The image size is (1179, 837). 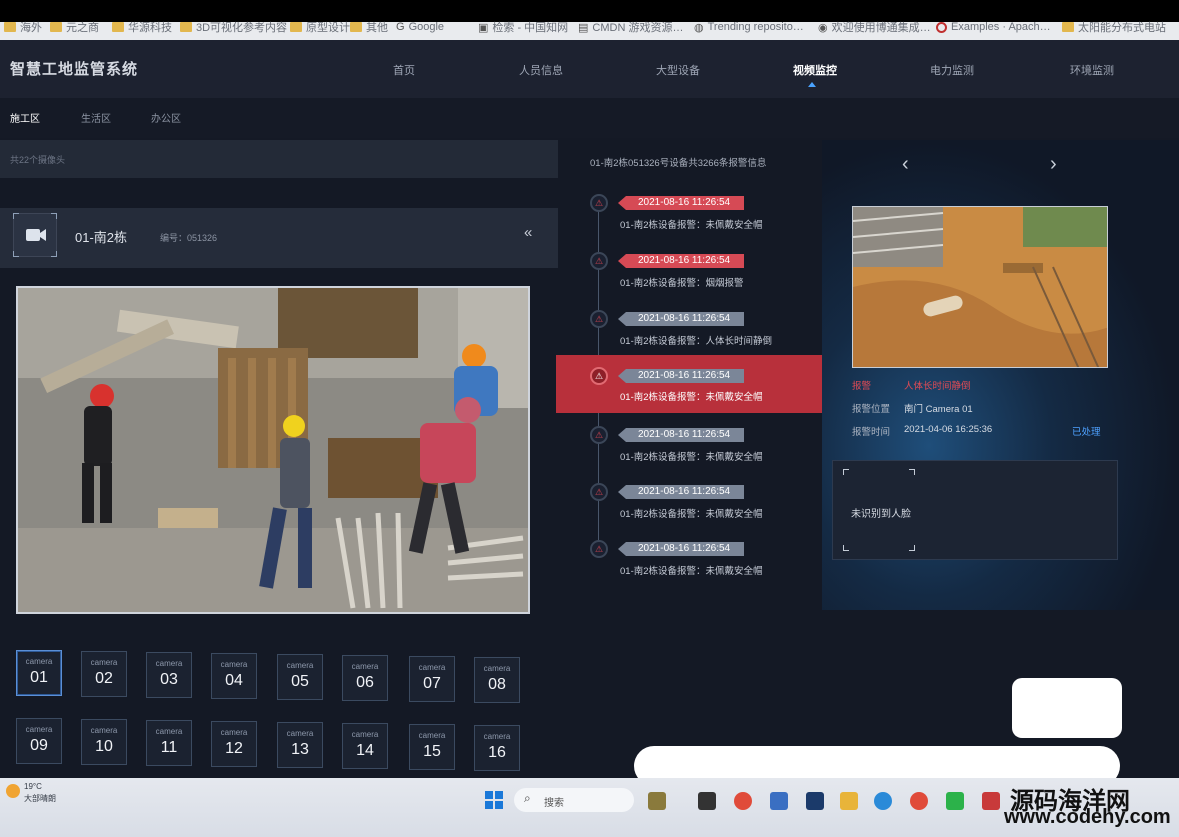 What do you see at coordinates (189, 238) in the screenshot?
I see `camera-code: 编号：051326` at bounding box center [189, 238].